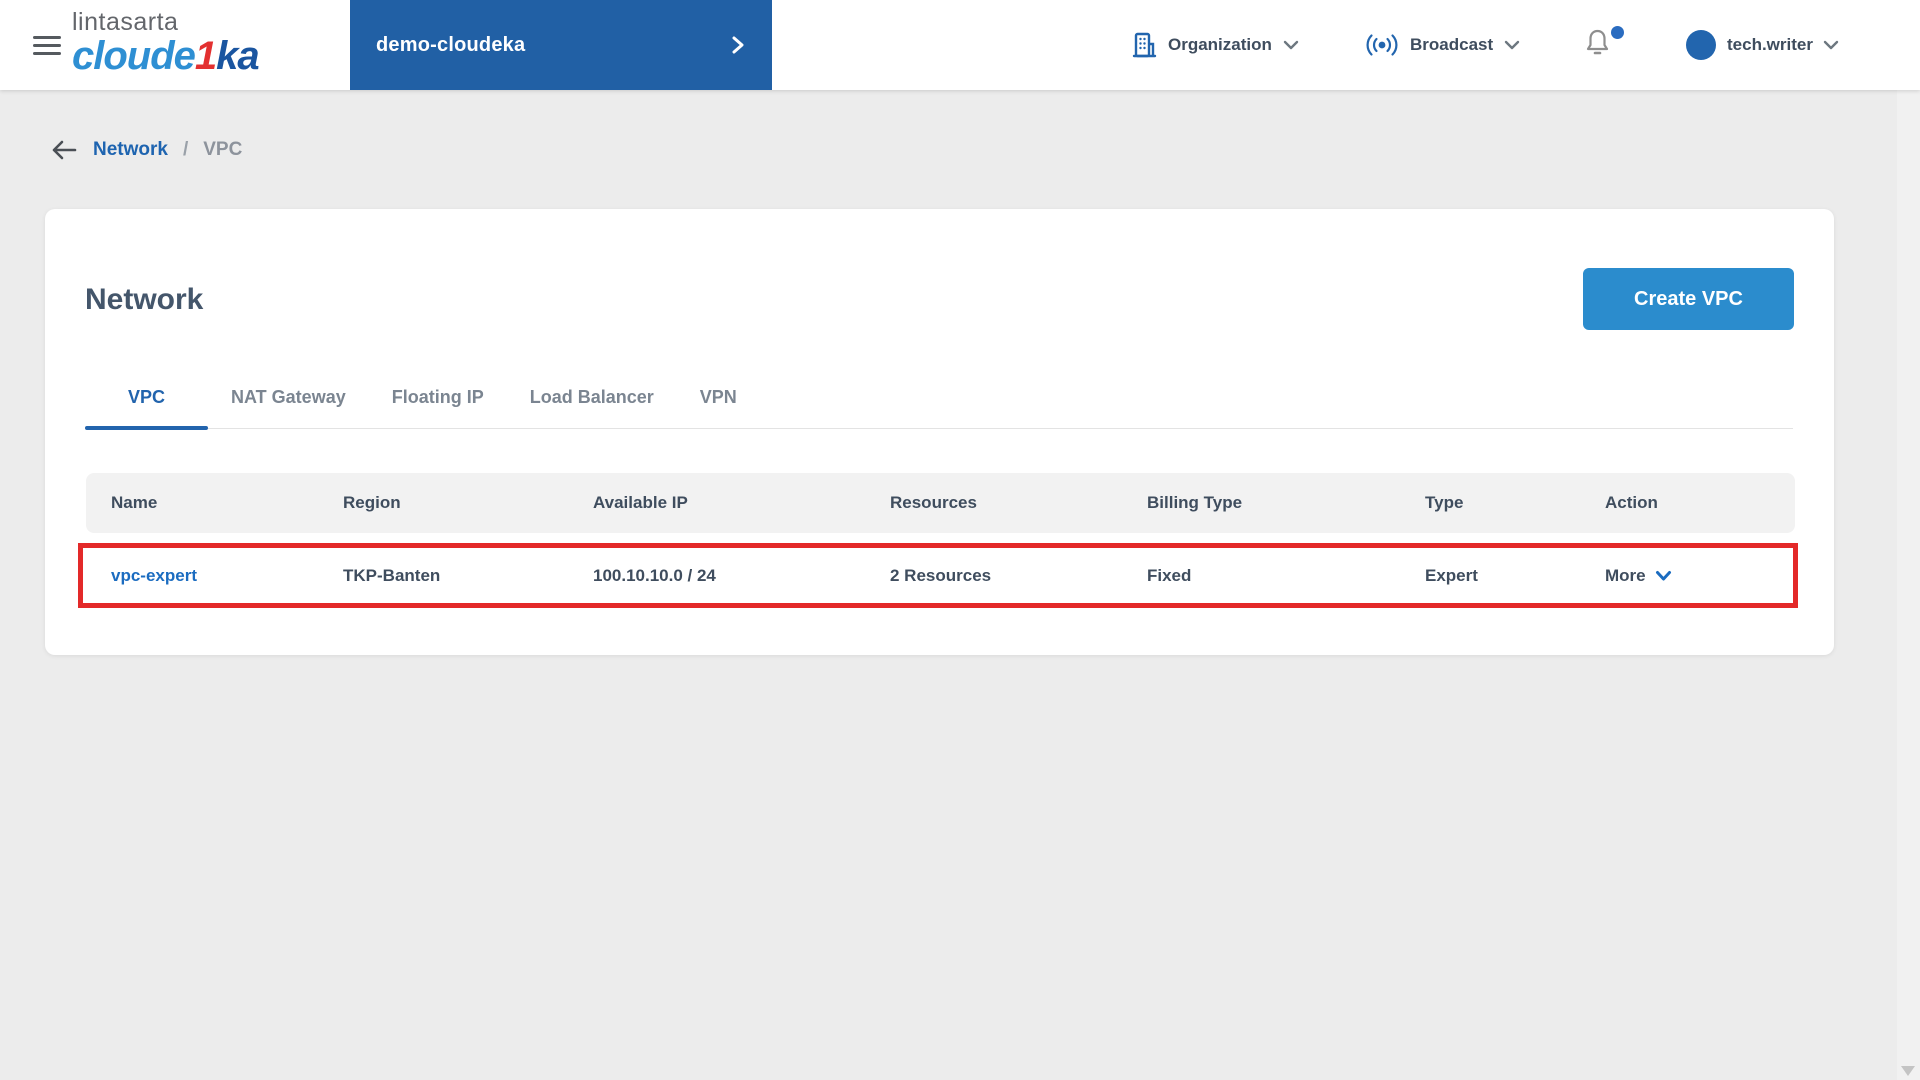 The width and height of the screenshot is (1920, 1080). Describe the element at coordinates (1169, 575) in the screenshot. I see `vpc-billing-type: Fixed` at that location.